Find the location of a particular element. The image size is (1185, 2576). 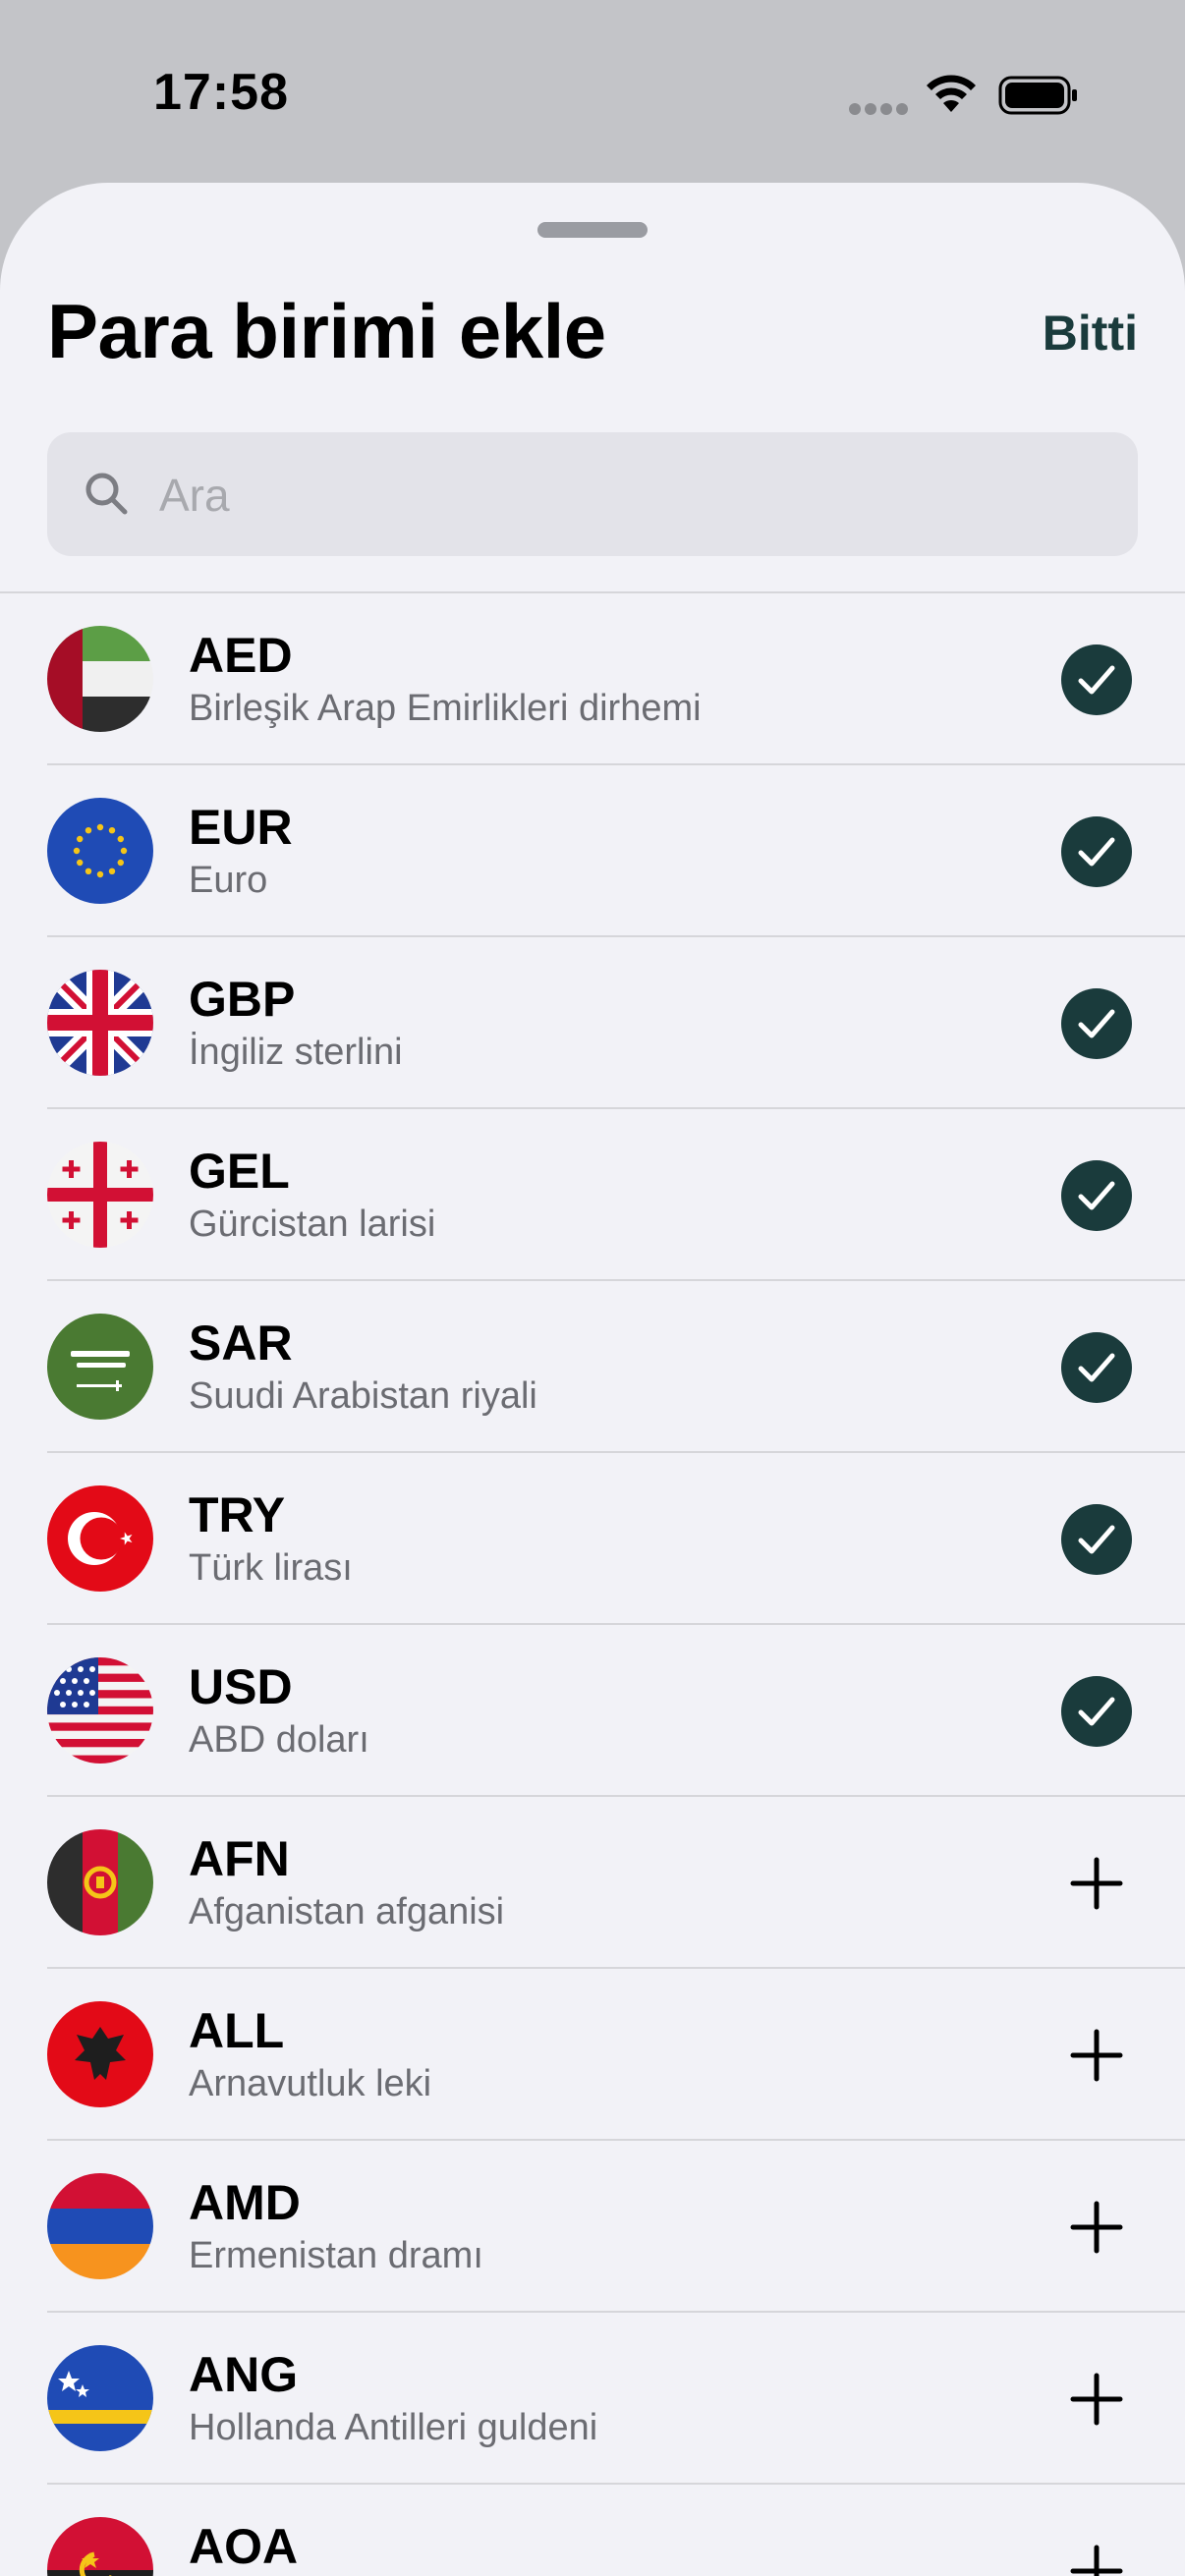

search-bar is located at coordinates (592, 495).